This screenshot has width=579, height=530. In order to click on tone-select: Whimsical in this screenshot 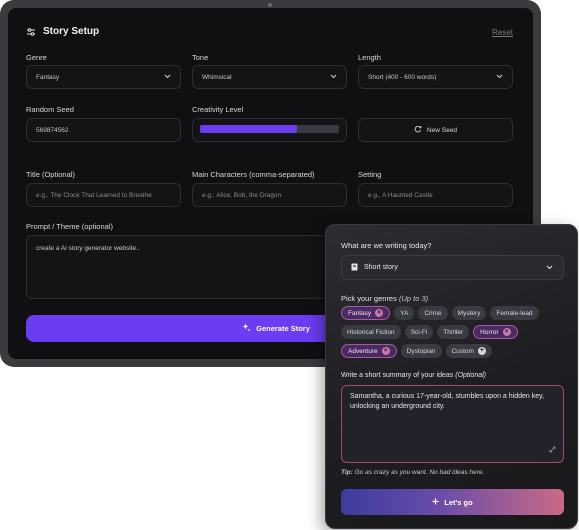, I will do `click(269, 77)`.